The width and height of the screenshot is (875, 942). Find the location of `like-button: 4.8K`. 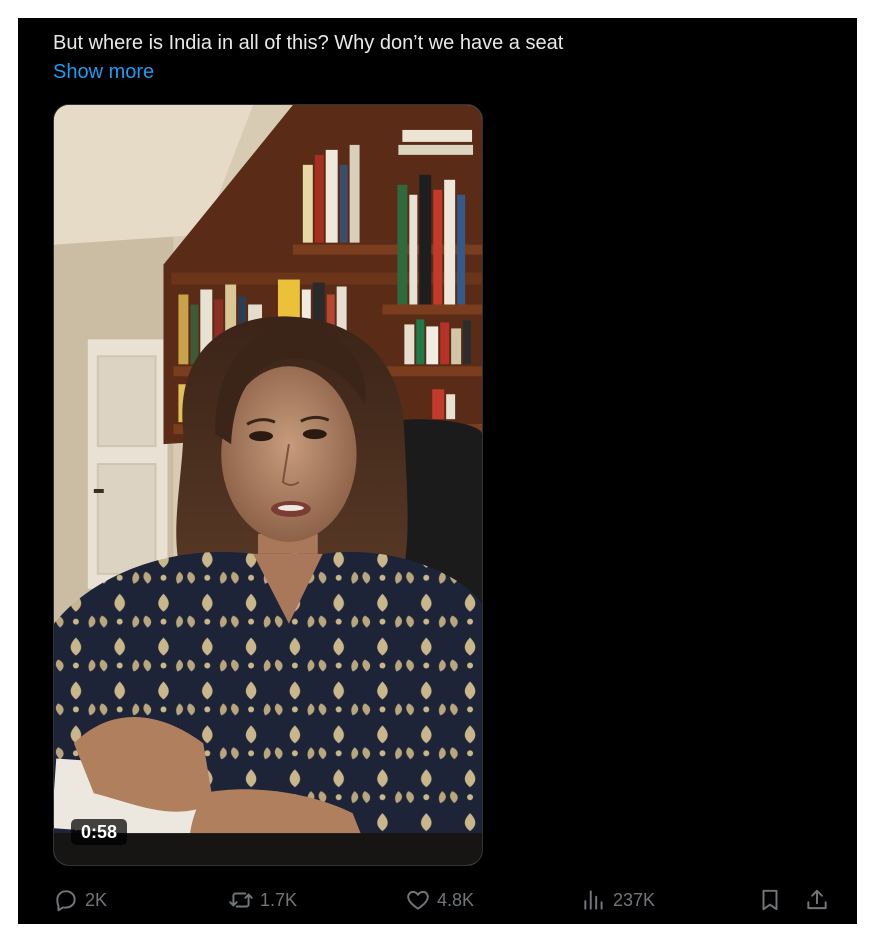

like-button: 4.8K is located at coordinates (439, 900).